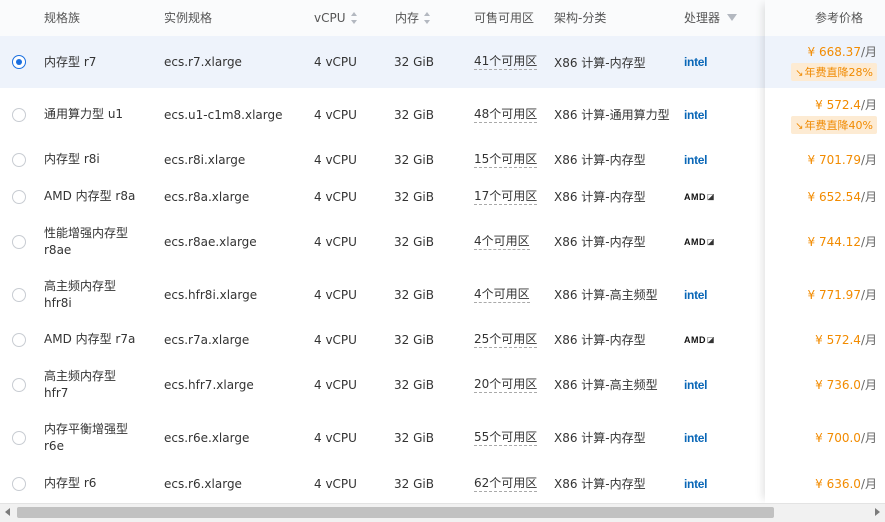 The image size is (885, 522). What do you see at coordinates (732, 17) in the screenshot?
I see `filter-icon` at bounding box center [732, 17].